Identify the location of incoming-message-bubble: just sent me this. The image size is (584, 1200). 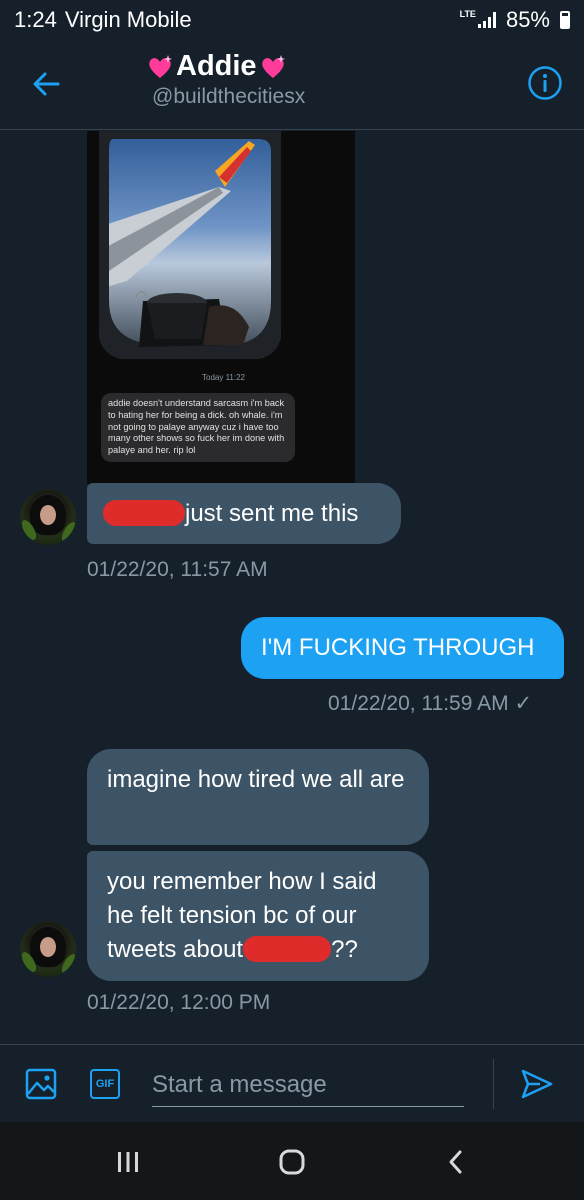
(244, 513).